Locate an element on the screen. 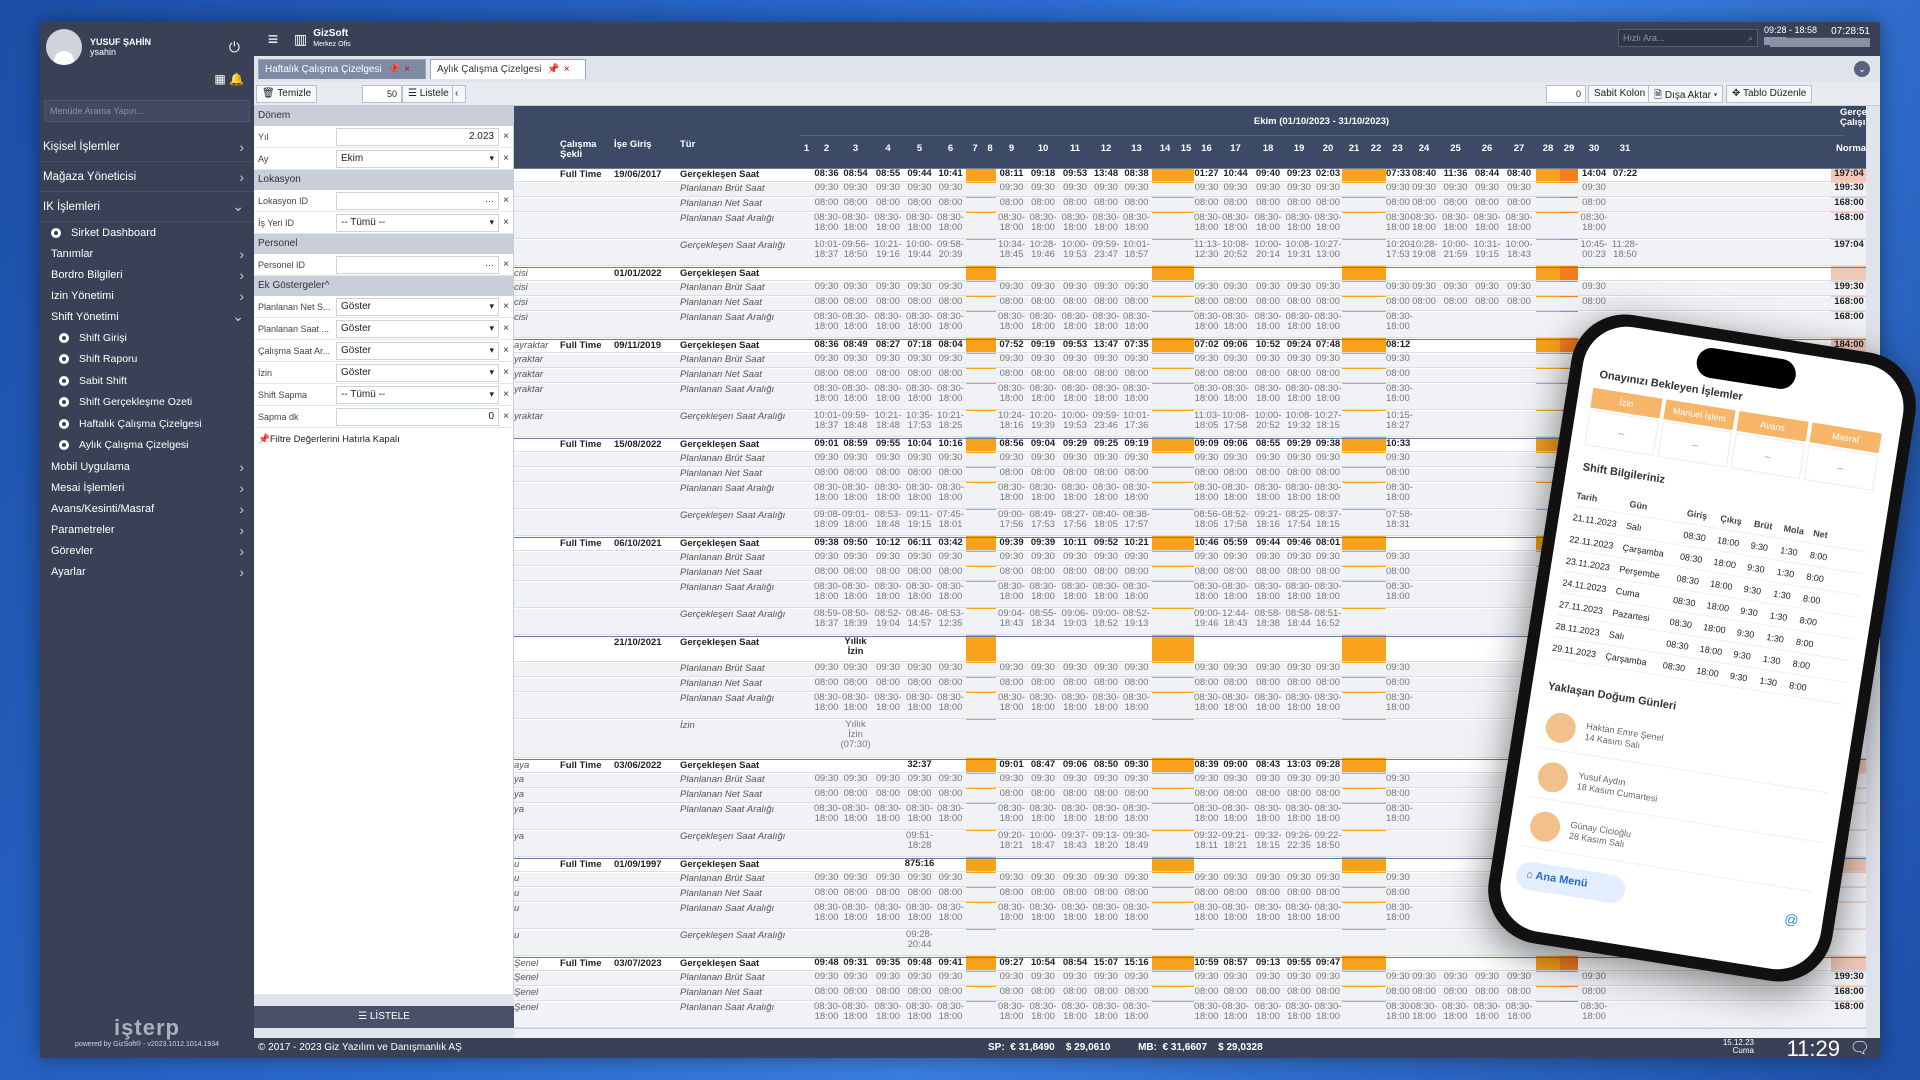  sidebar-item-ik-1: Tanımlar › is located at coordinates (147, 253).